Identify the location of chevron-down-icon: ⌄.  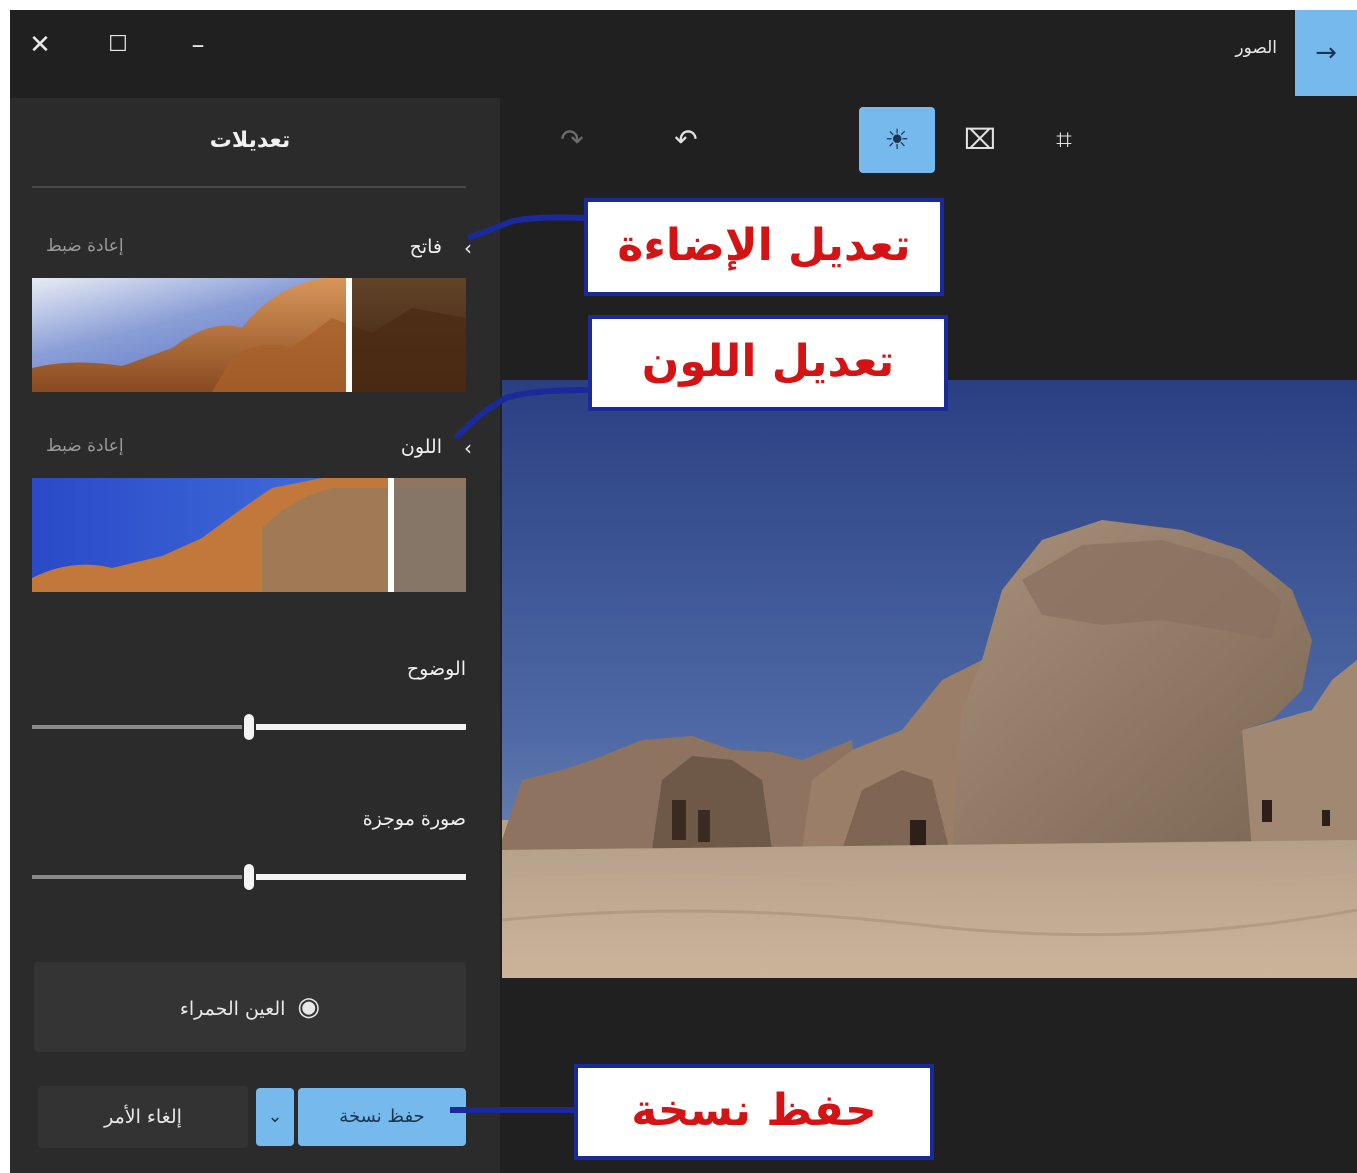
(275, 1116).